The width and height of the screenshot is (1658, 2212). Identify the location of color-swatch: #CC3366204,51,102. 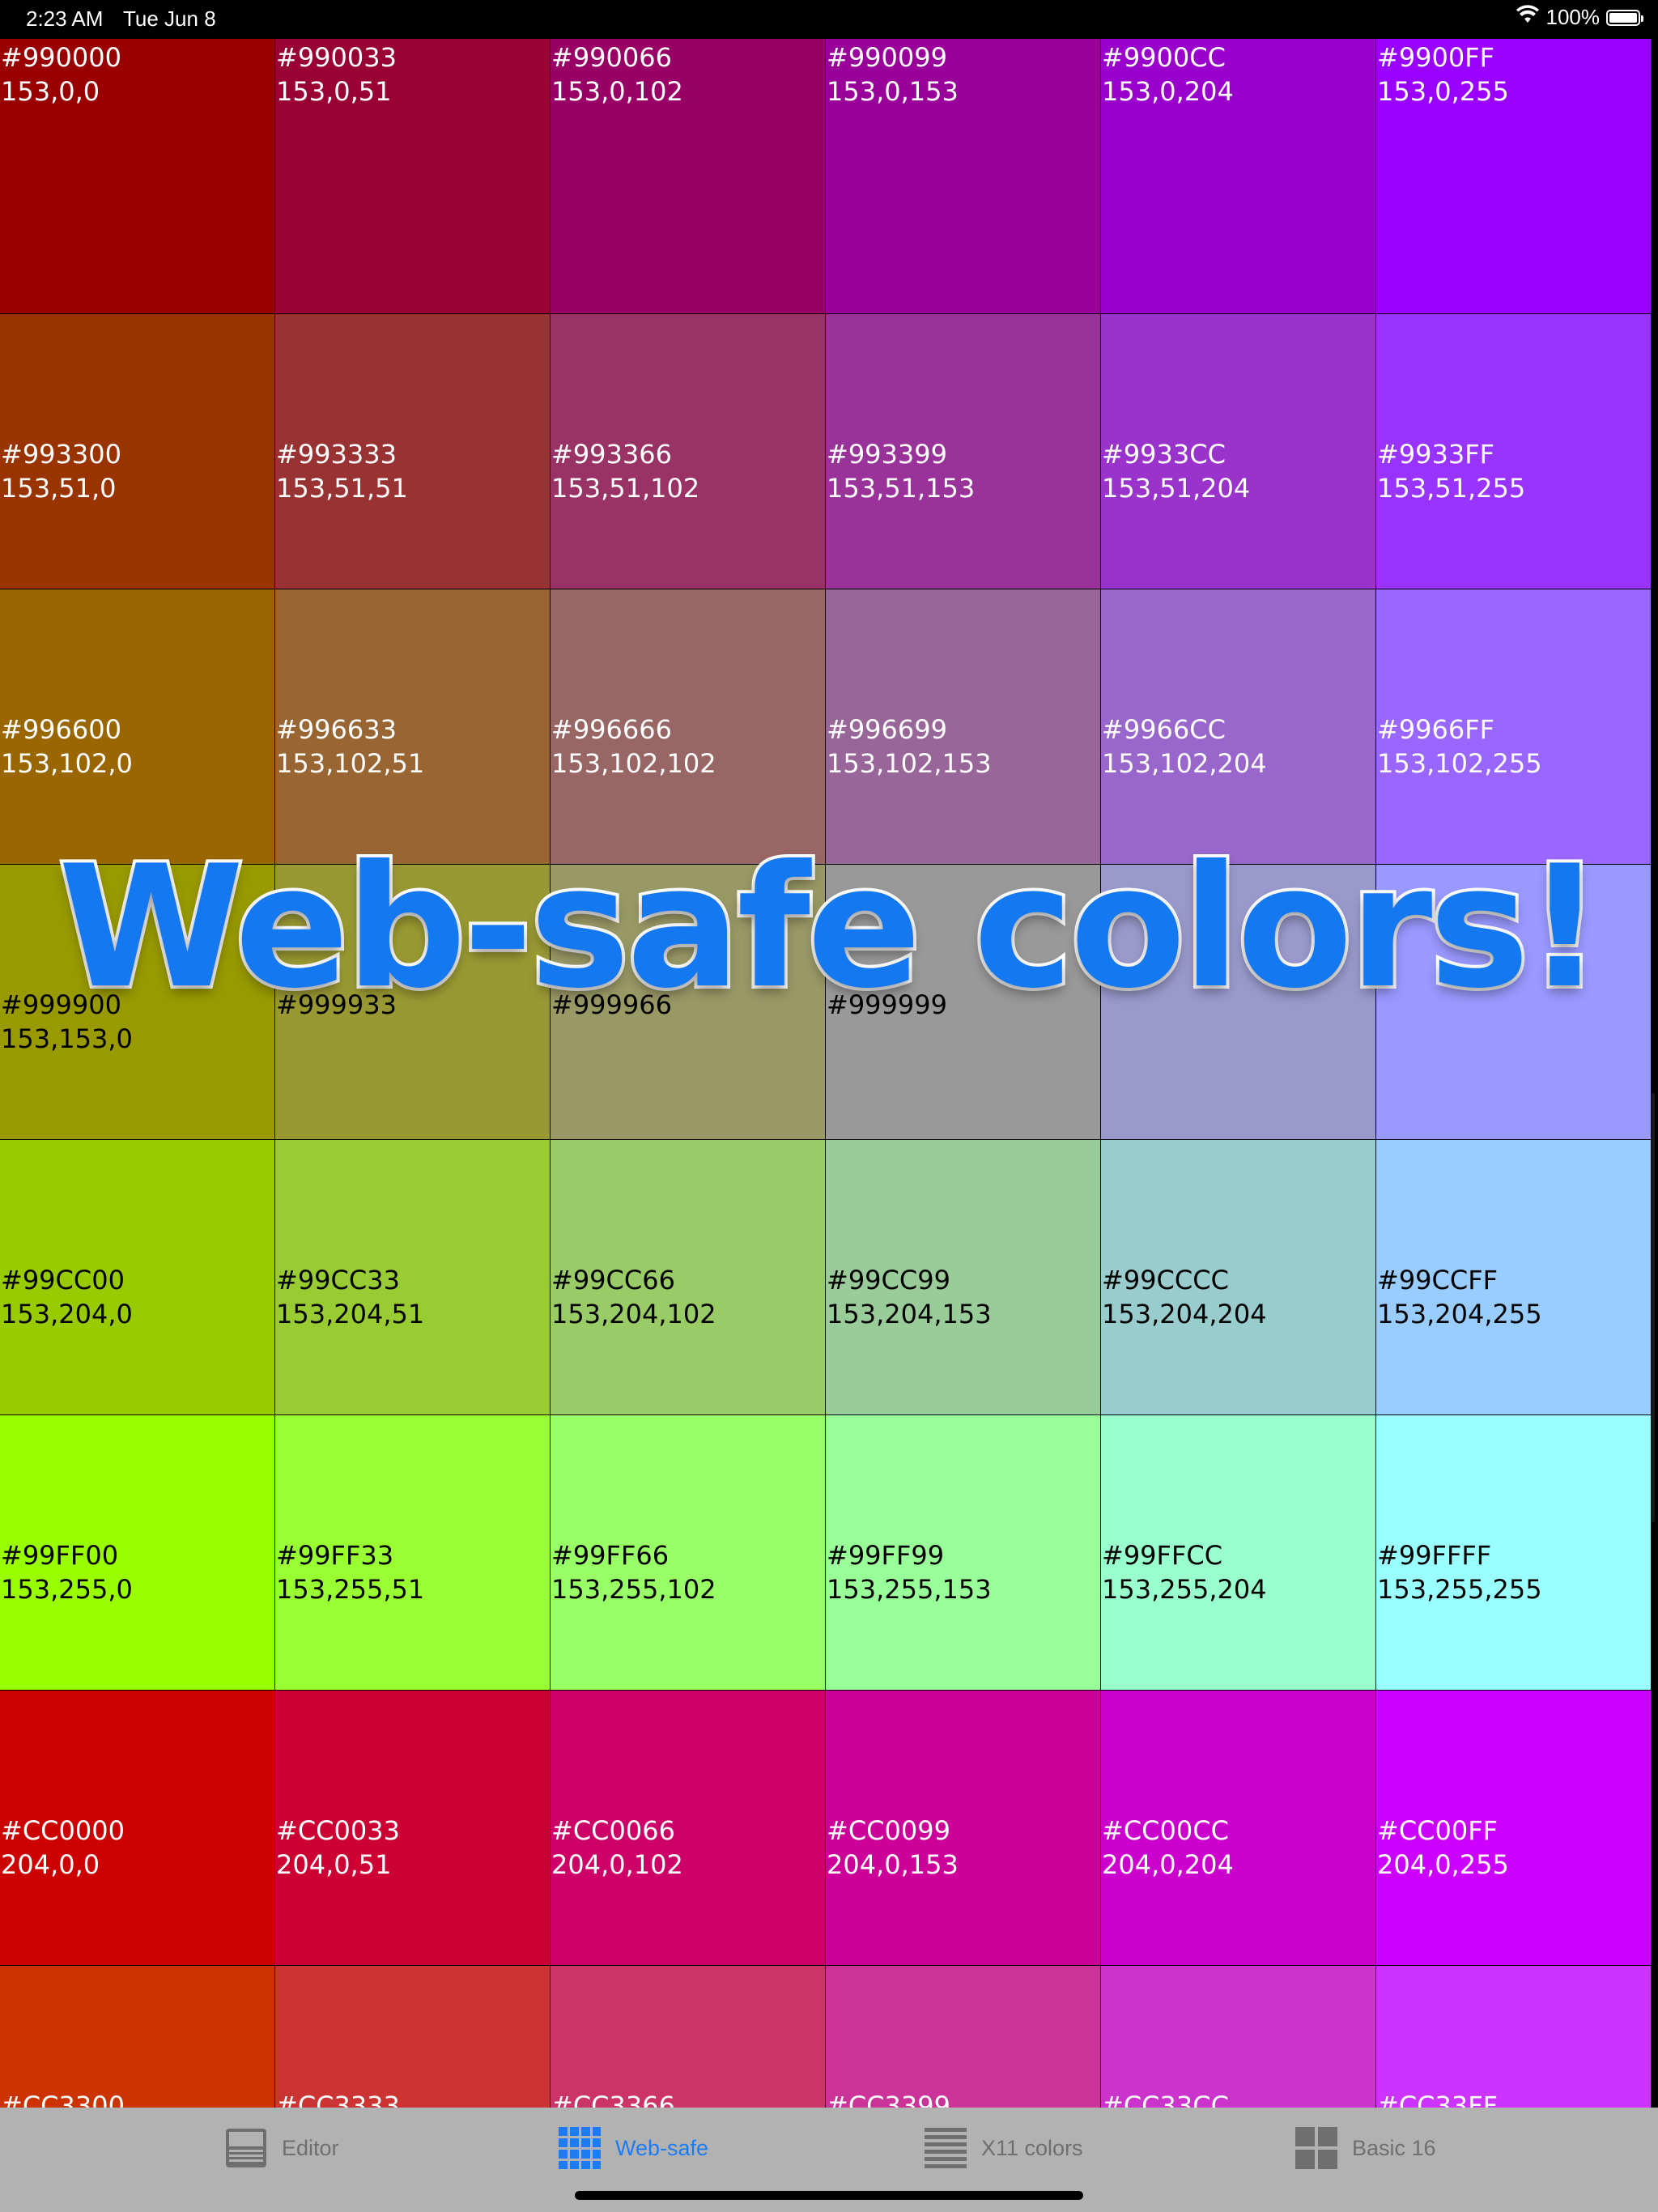
(688, 2037).